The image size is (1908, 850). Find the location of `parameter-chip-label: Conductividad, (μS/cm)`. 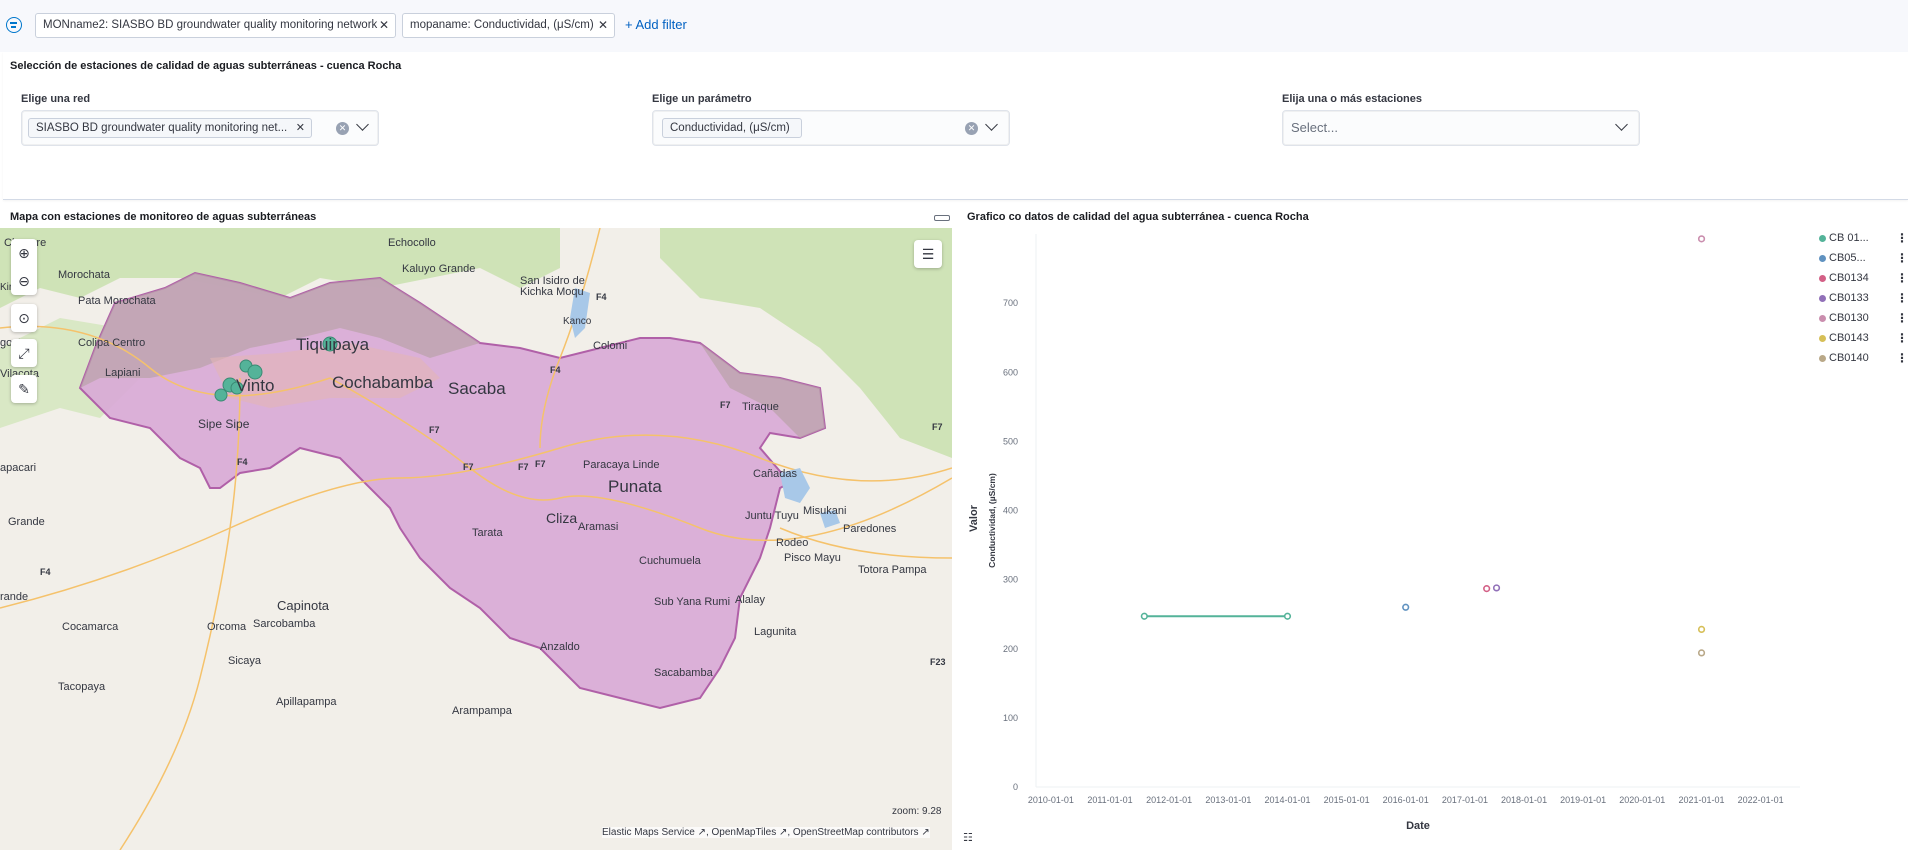

parameter-chip-label: Conductividad, (μS/cm) is located at coordinates (730, 128).